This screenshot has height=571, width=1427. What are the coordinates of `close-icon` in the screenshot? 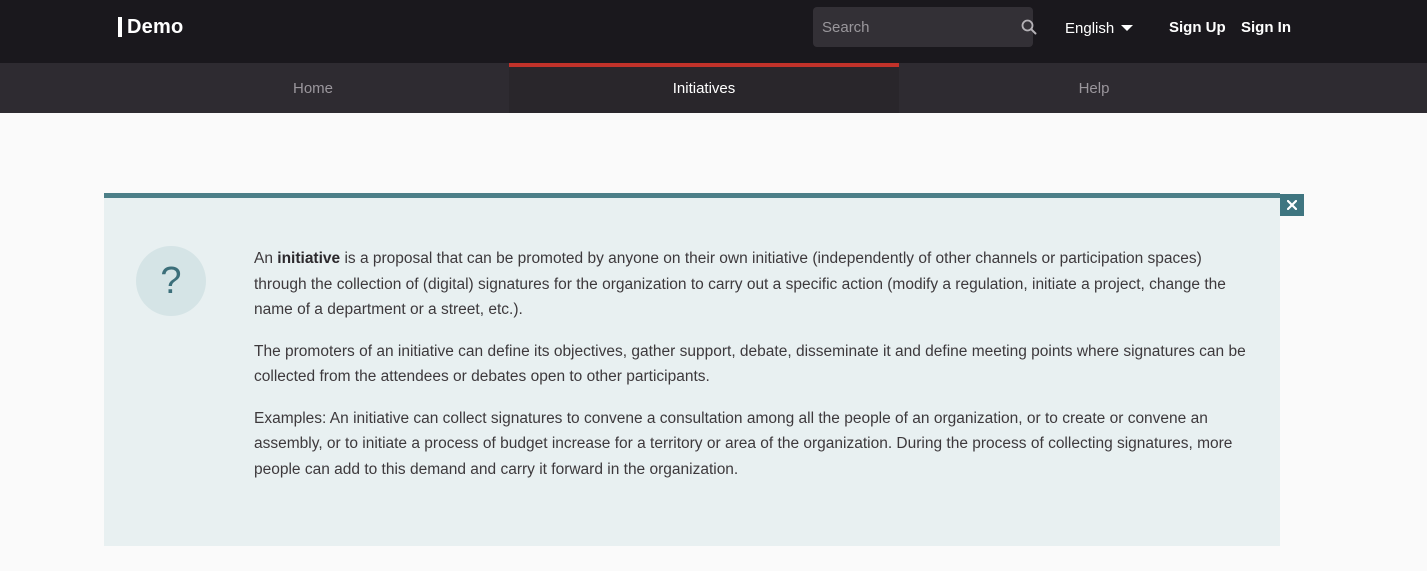 It's located at (1292, 205).